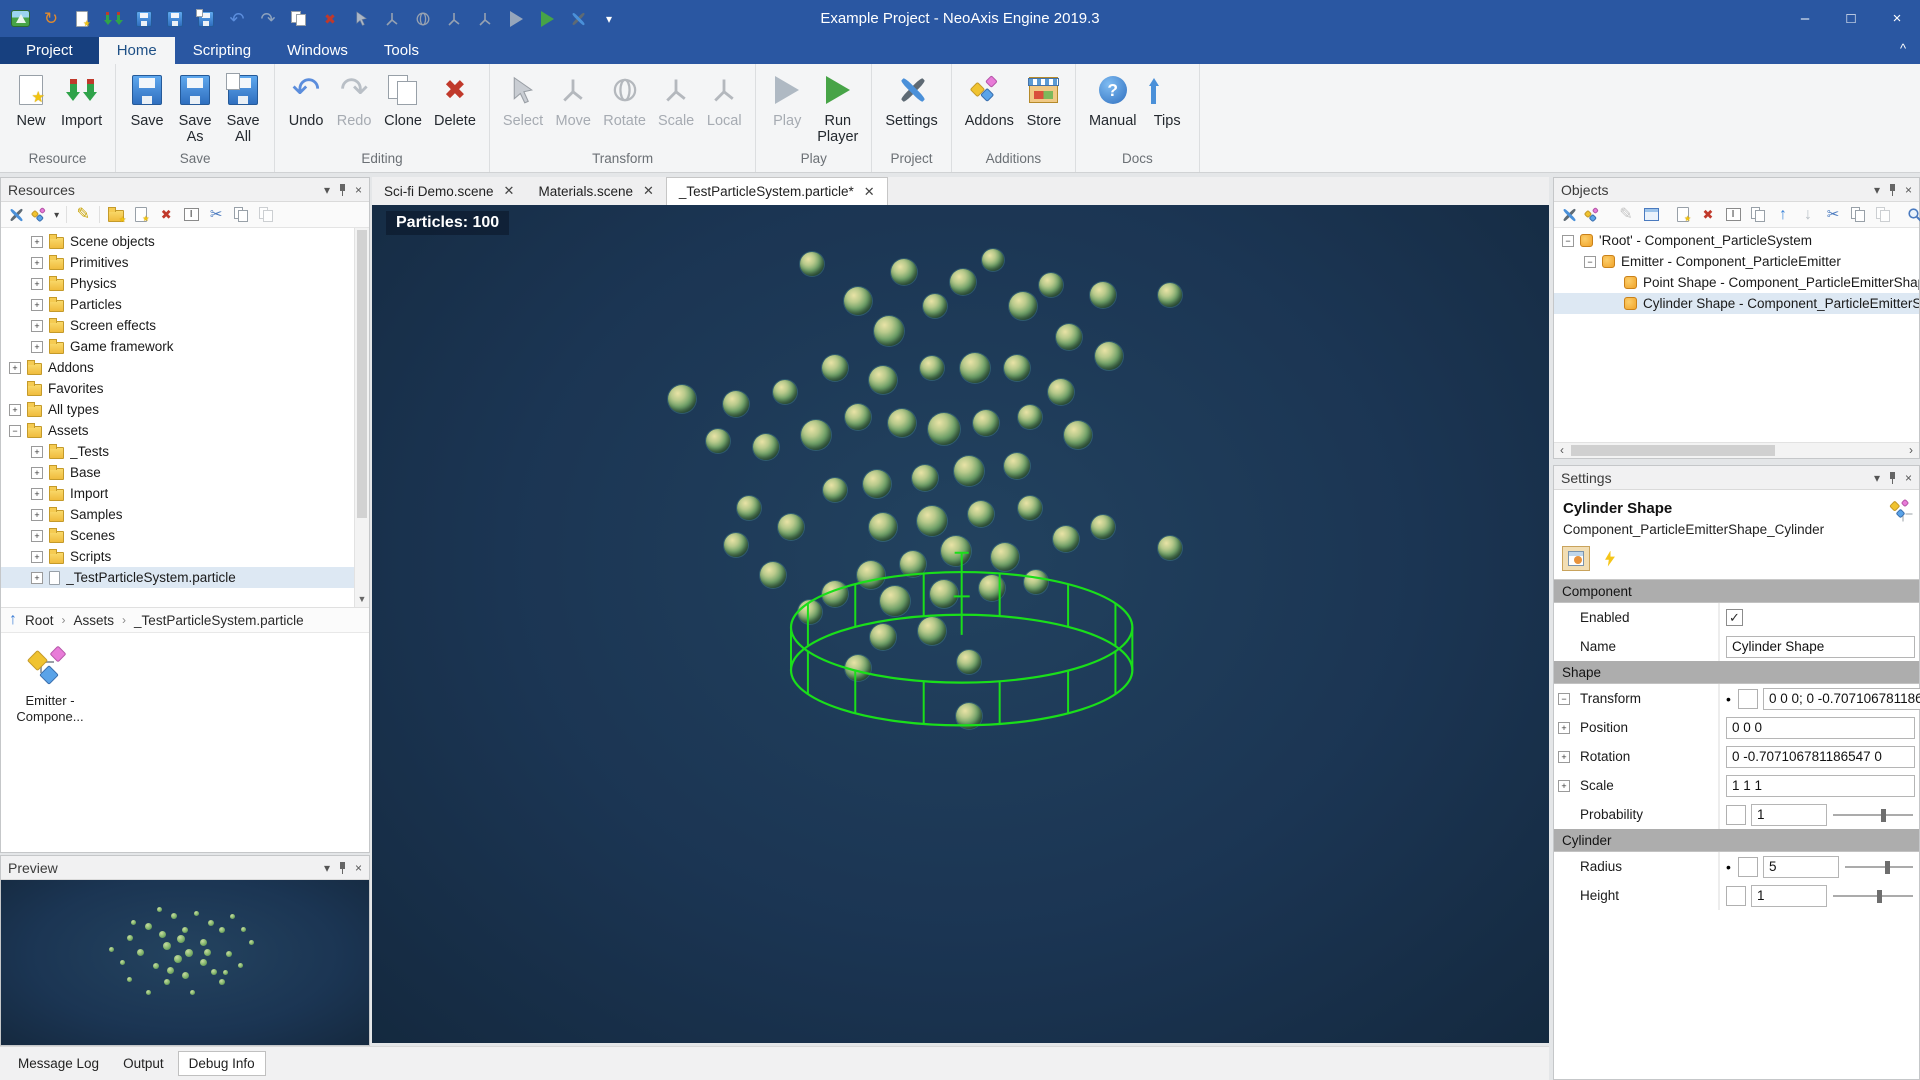  I want to click on bottom-tab-output: Output, so click(143, 1063).